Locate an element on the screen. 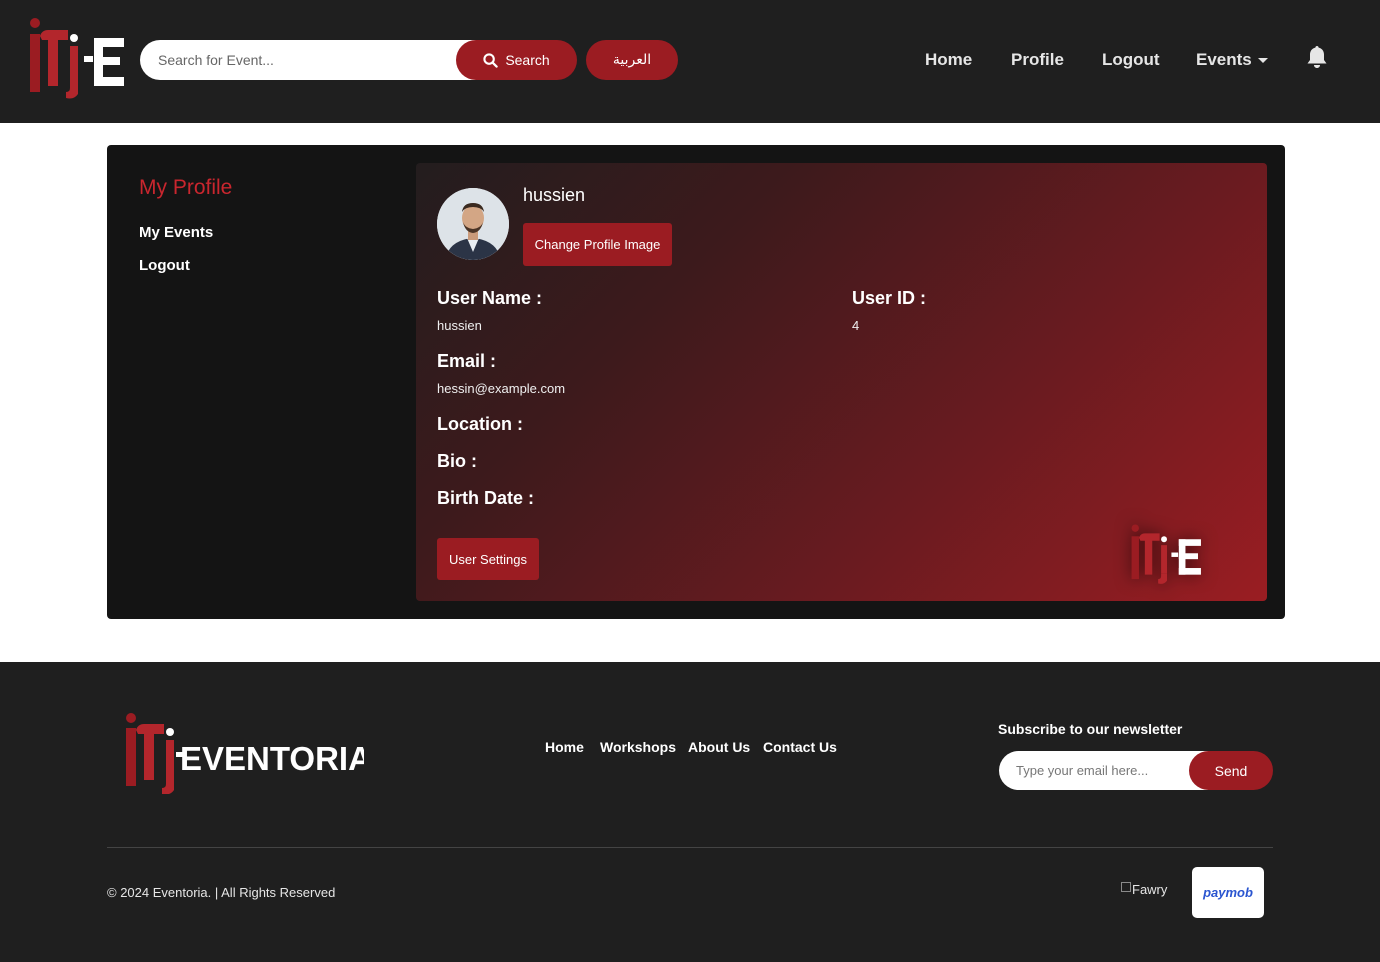  copyright-text: © 2024 Eventoria. | All Rights Reserved is located at coordinates (221, 892).